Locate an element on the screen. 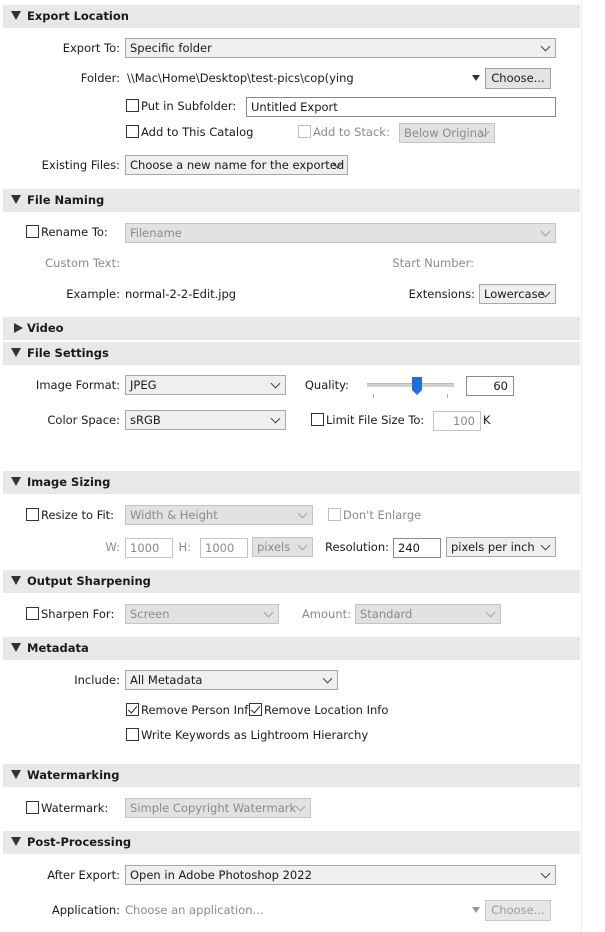 This screenshot has width=605, height=932. section-header-video: Video is located at coordinates (291, 328).